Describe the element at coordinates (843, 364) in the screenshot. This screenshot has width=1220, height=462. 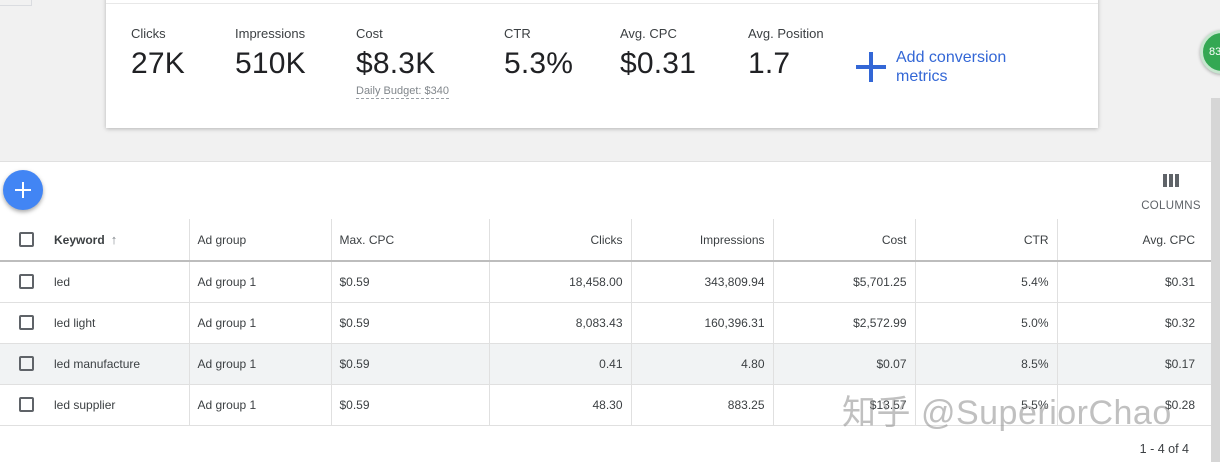
I see `cost-cell: $0.07` at that location.